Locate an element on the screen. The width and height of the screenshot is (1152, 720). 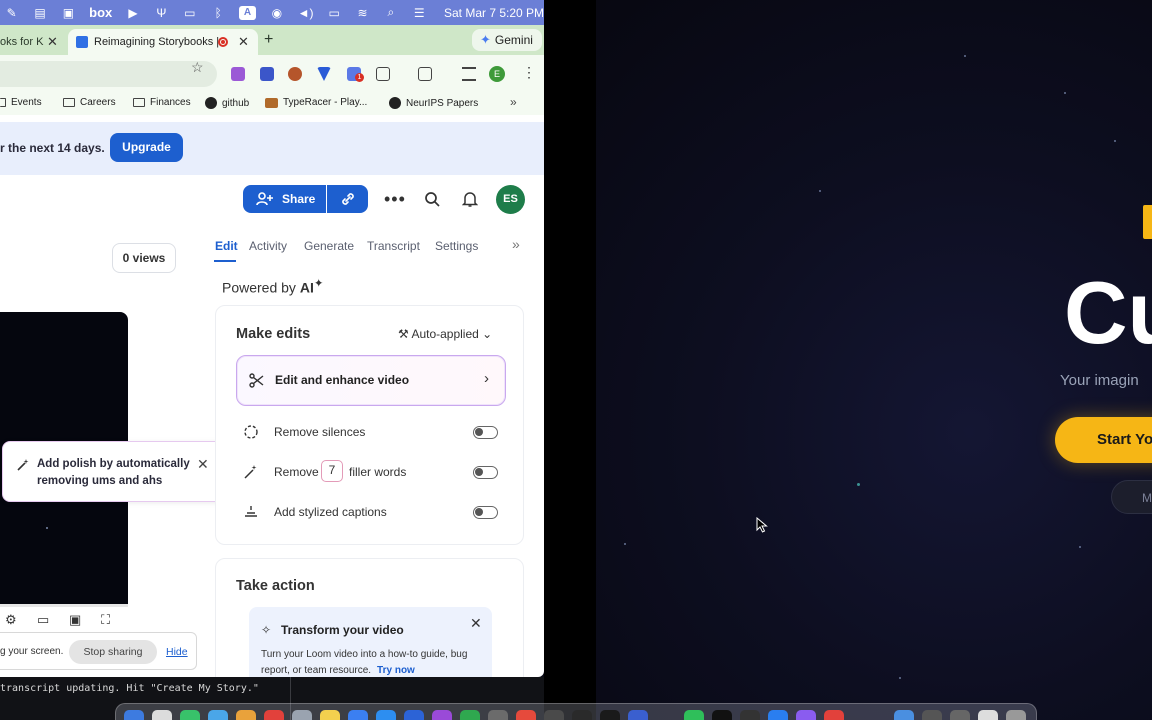
input-source-icon: A is located at coordinates (247, 12).